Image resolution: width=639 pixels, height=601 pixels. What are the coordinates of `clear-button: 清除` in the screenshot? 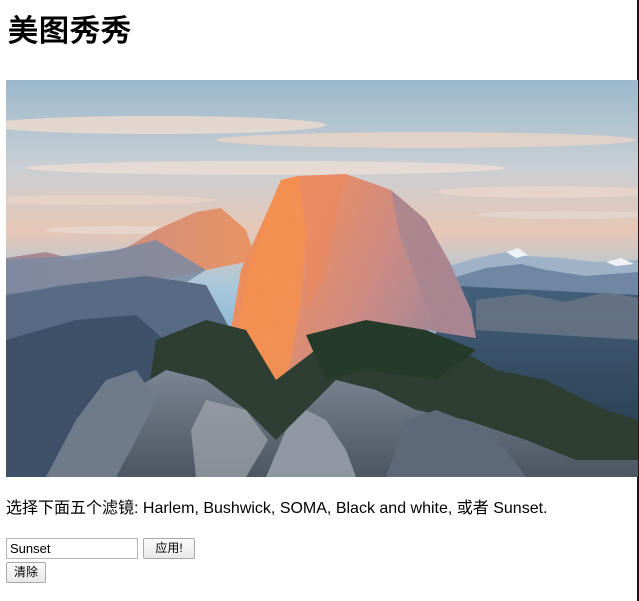 It's located at (26, 572).